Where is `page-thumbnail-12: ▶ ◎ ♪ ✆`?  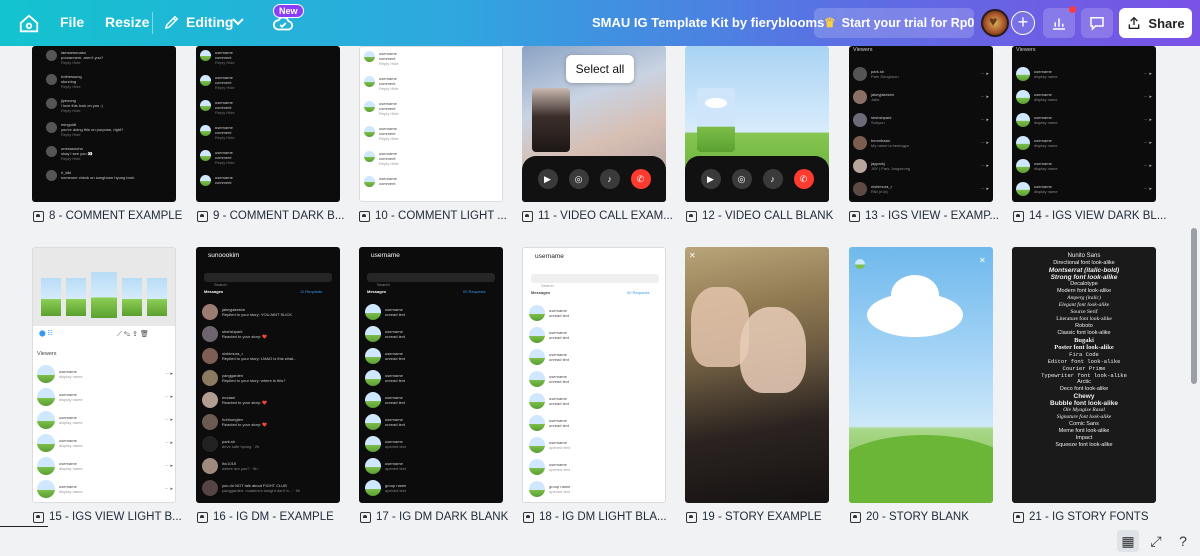 page-thumbnail-12: ▶ ◎ ♪ ✆ is located at coordinates (757, 124).